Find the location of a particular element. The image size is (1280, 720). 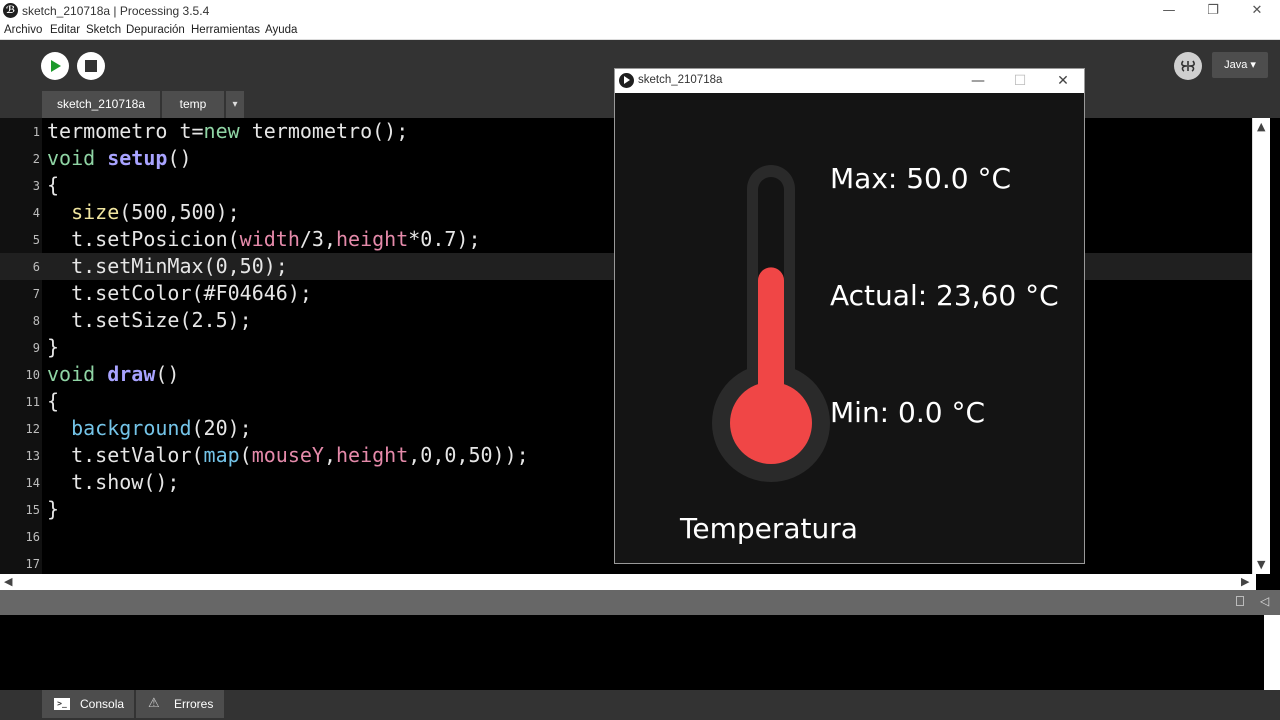

code-token: ,0,0,50)); is located at coordinates (468, 455).